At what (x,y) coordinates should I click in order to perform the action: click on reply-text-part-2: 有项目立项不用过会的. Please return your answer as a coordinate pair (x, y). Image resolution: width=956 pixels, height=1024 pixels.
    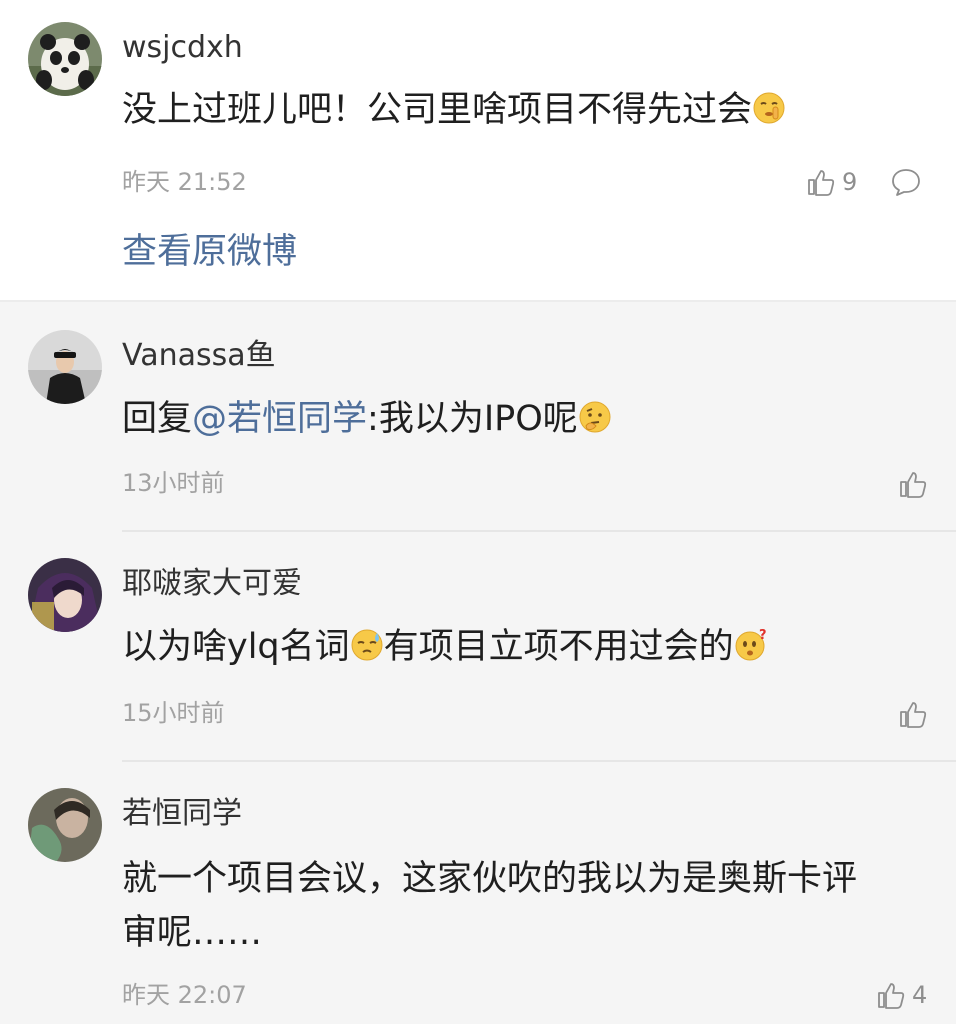
    Looking at the image, I should click on (558, 647).